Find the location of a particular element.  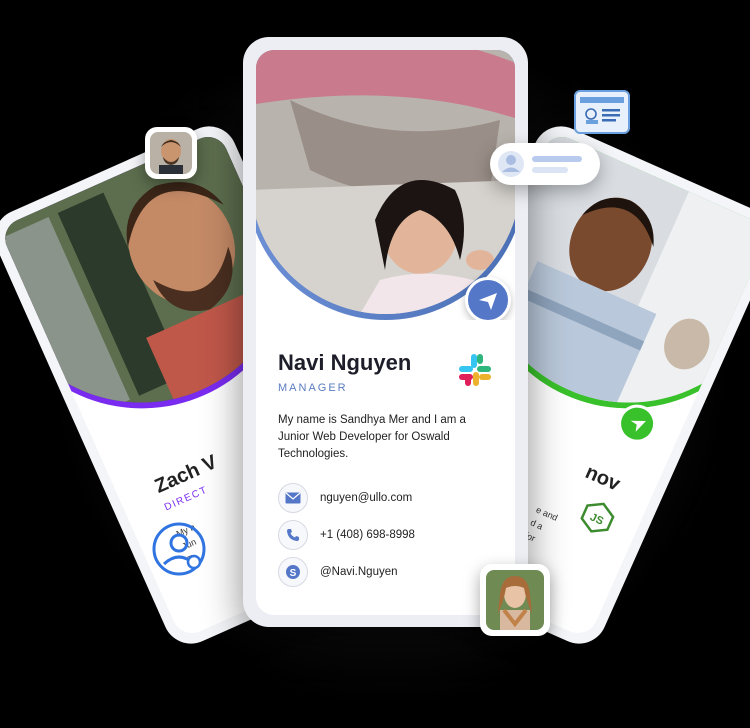

svg-text: S is located at coordinates (293, 573).